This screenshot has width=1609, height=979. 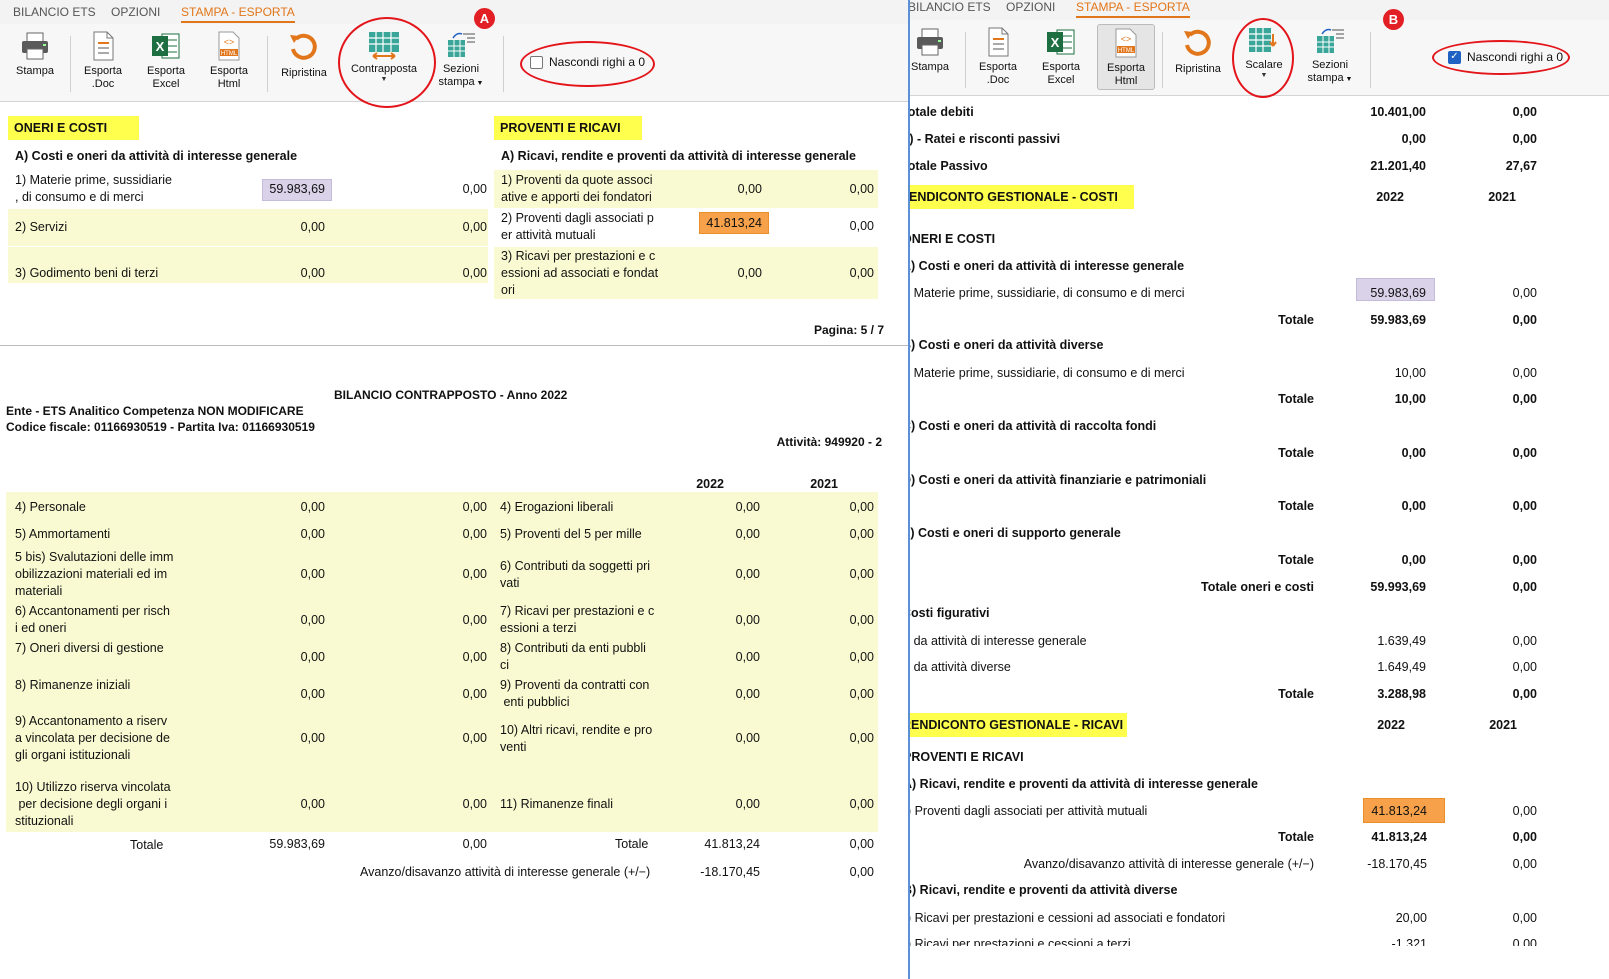 What do you see at coordinates (1505, 57) in the screenshot?
I see `nascondi-righi-checkbox: ✓ Nascondi righi a 0` at bounding box center [1505, 57].